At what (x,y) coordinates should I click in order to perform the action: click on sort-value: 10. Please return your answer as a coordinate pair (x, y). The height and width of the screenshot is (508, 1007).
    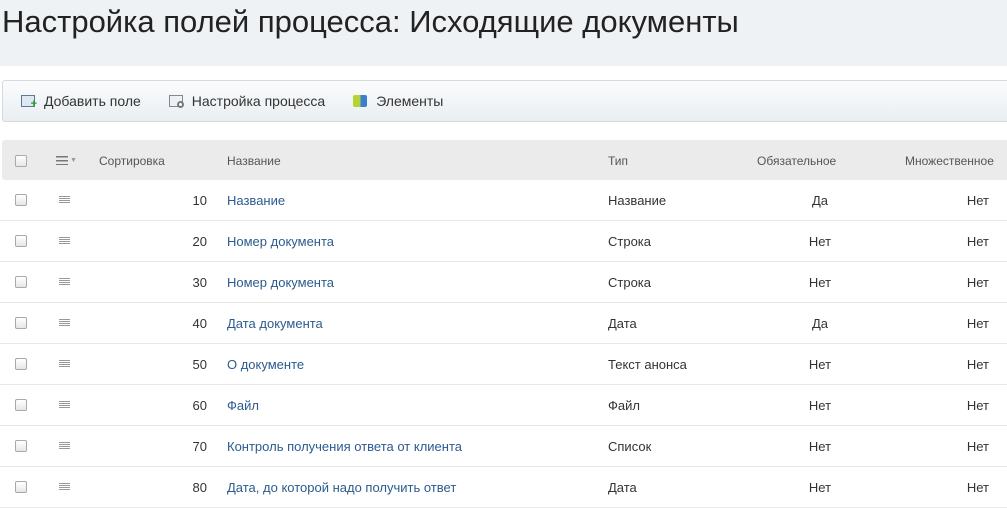
    Looking at the image, I should click on (199, 200).